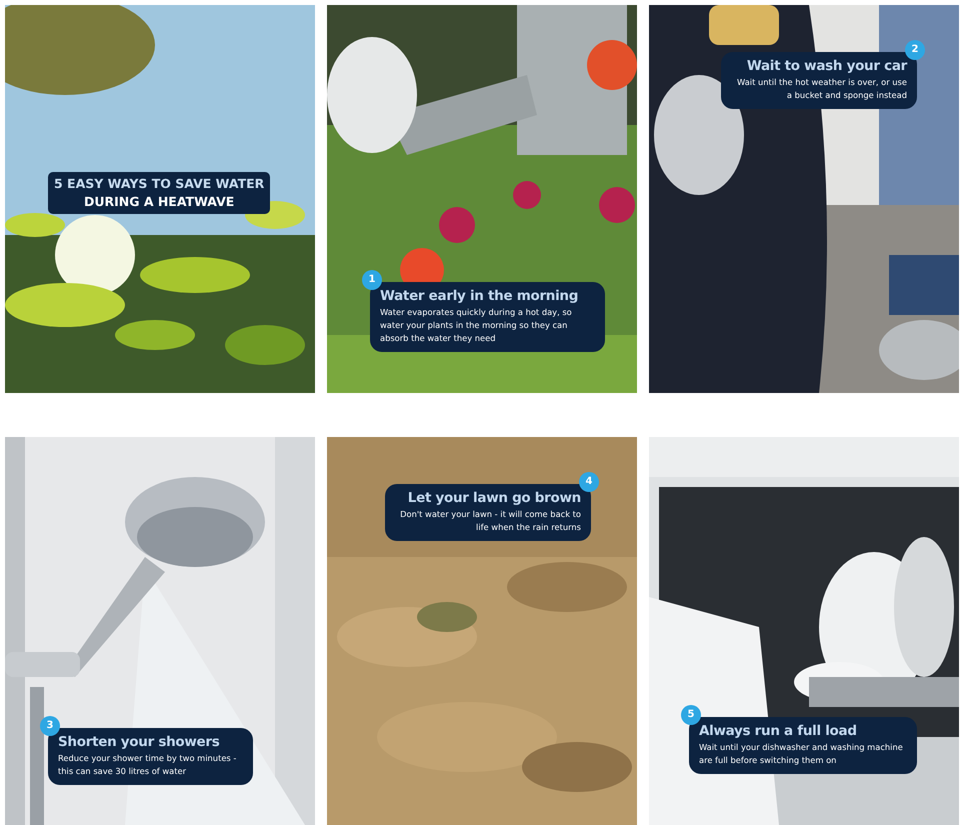  I want to click on tip-text: Don't water your lawn - it will come back to life when the rain returns, so click(490, 521).